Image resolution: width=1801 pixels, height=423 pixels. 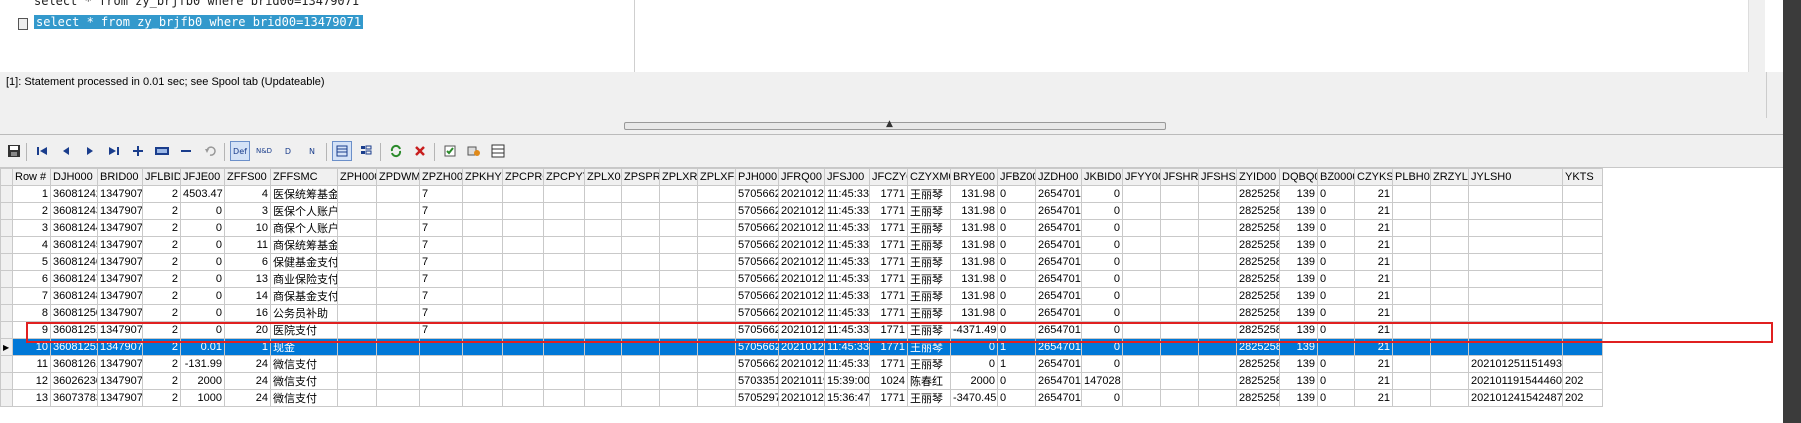 I want to click on save-icon, so click(x=14, y=151).